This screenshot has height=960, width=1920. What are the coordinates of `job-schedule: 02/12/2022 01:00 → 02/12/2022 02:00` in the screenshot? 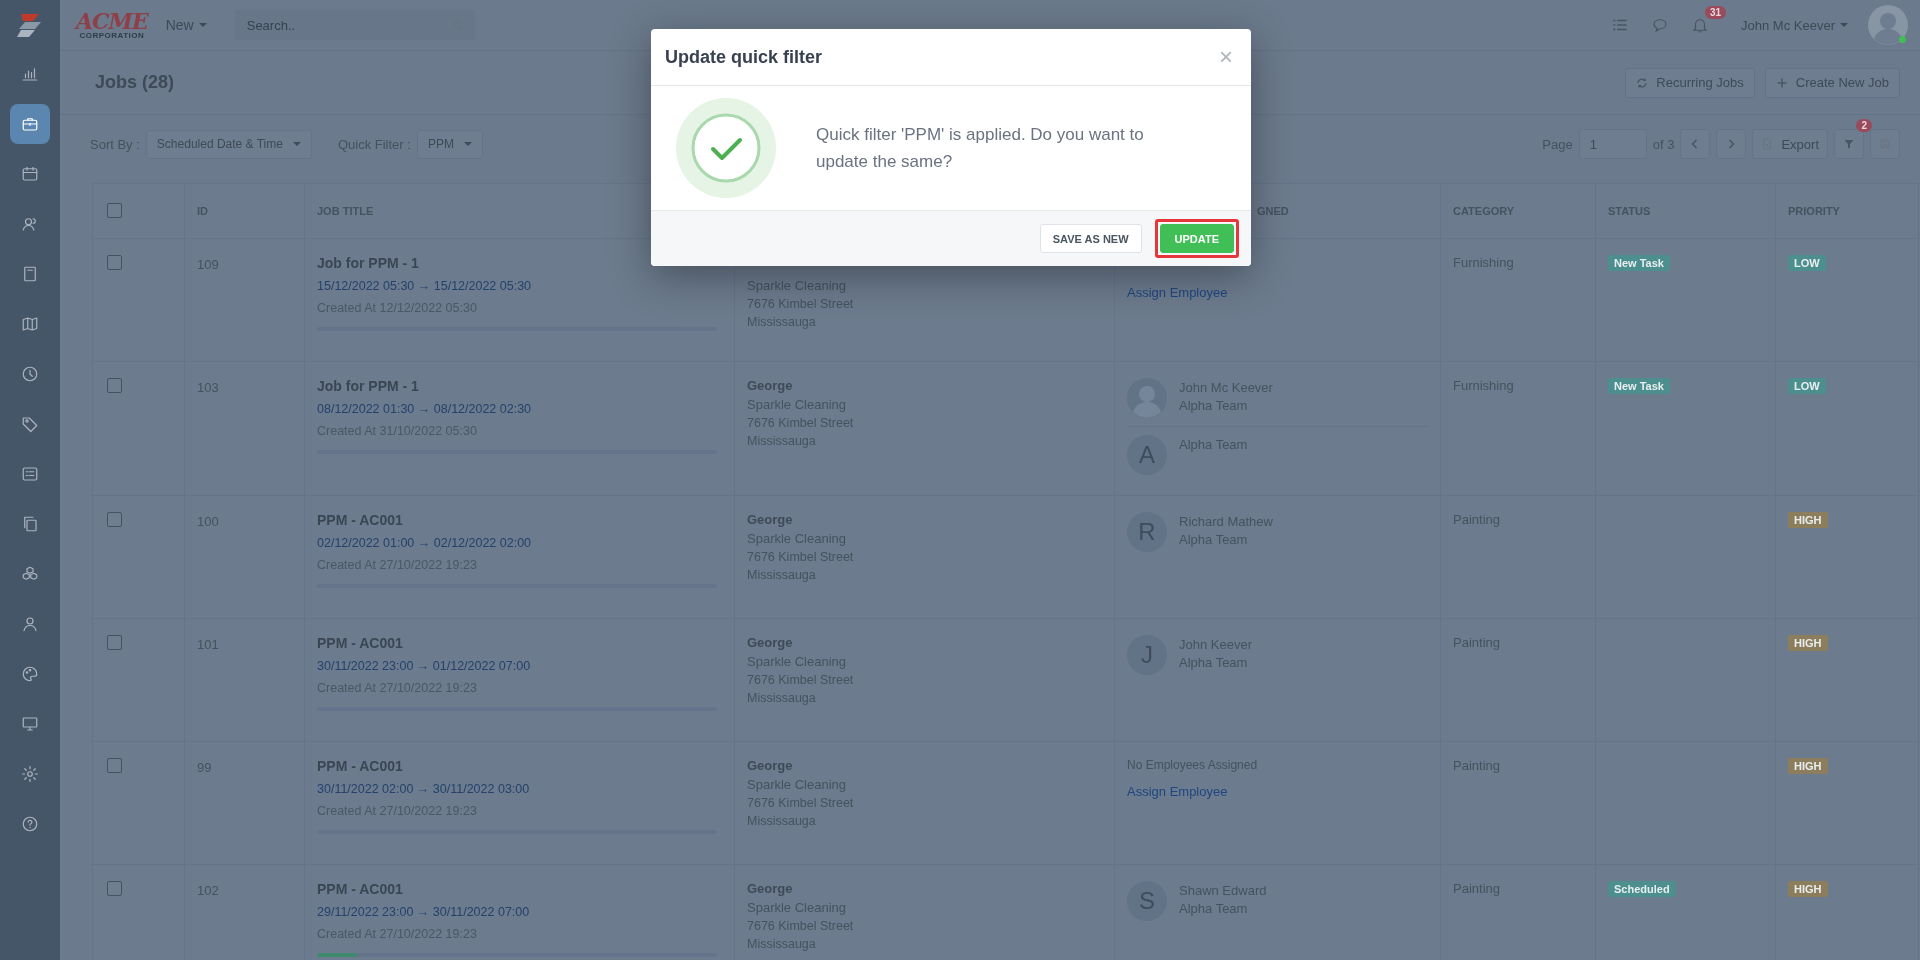 It's located at (425, 543).